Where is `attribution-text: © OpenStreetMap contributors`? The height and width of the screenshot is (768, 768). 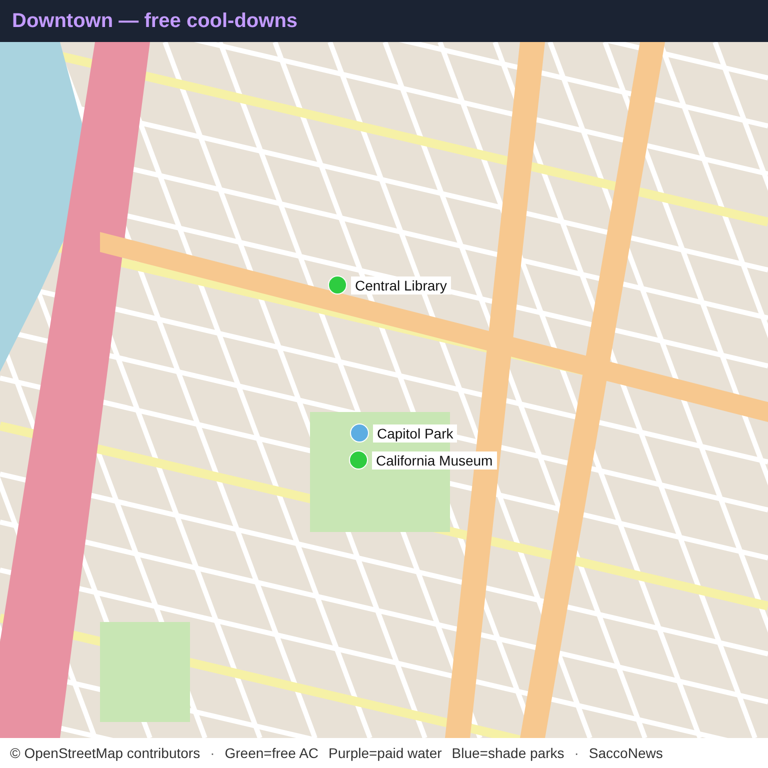 attribution-text: © OpenStreetMap contributors is located at coordinates (105, 753).